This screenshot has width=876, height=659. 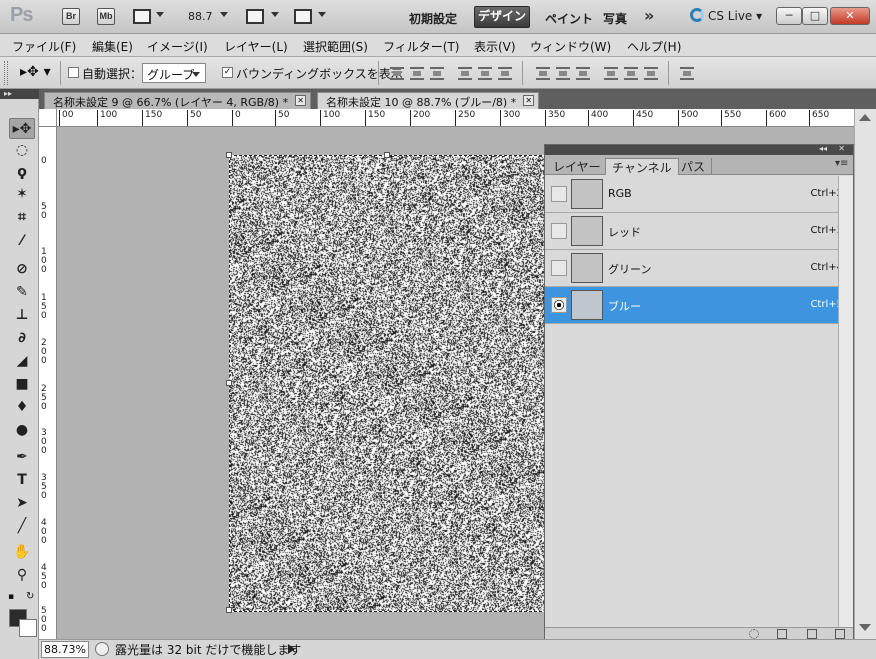 What do you see at coordinates (73, 72) in the screenshot?
I see `auto-select-checkbox` at bounding box center [73, 72].